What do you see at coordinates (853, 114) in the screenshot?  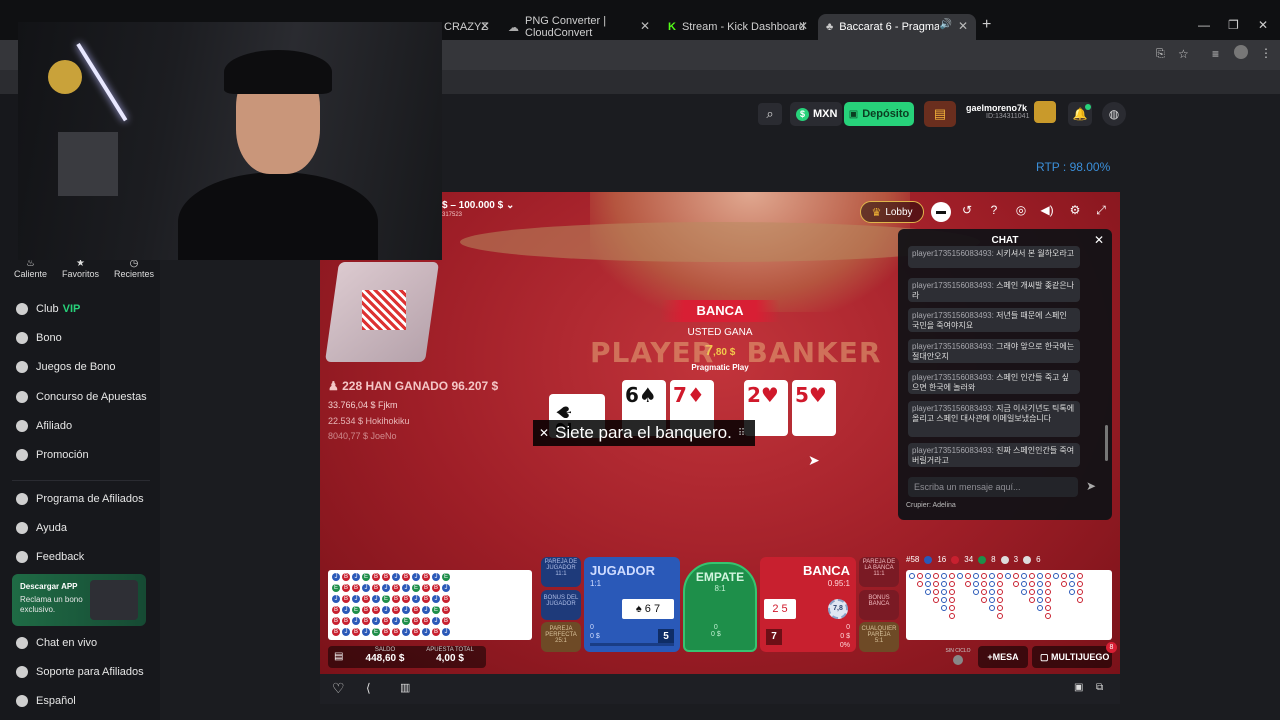 I see `wallet-icon: ▣` at bounding box center [853, 114].